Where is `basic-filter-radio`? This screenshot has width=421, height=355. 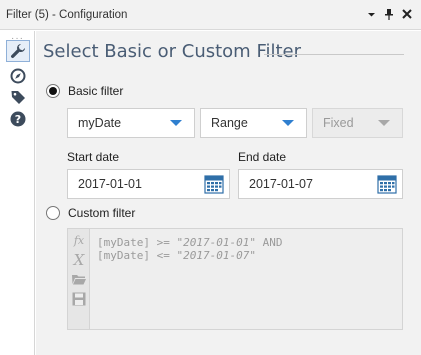 basic-filter-radio is located at coordinates (53, 91).